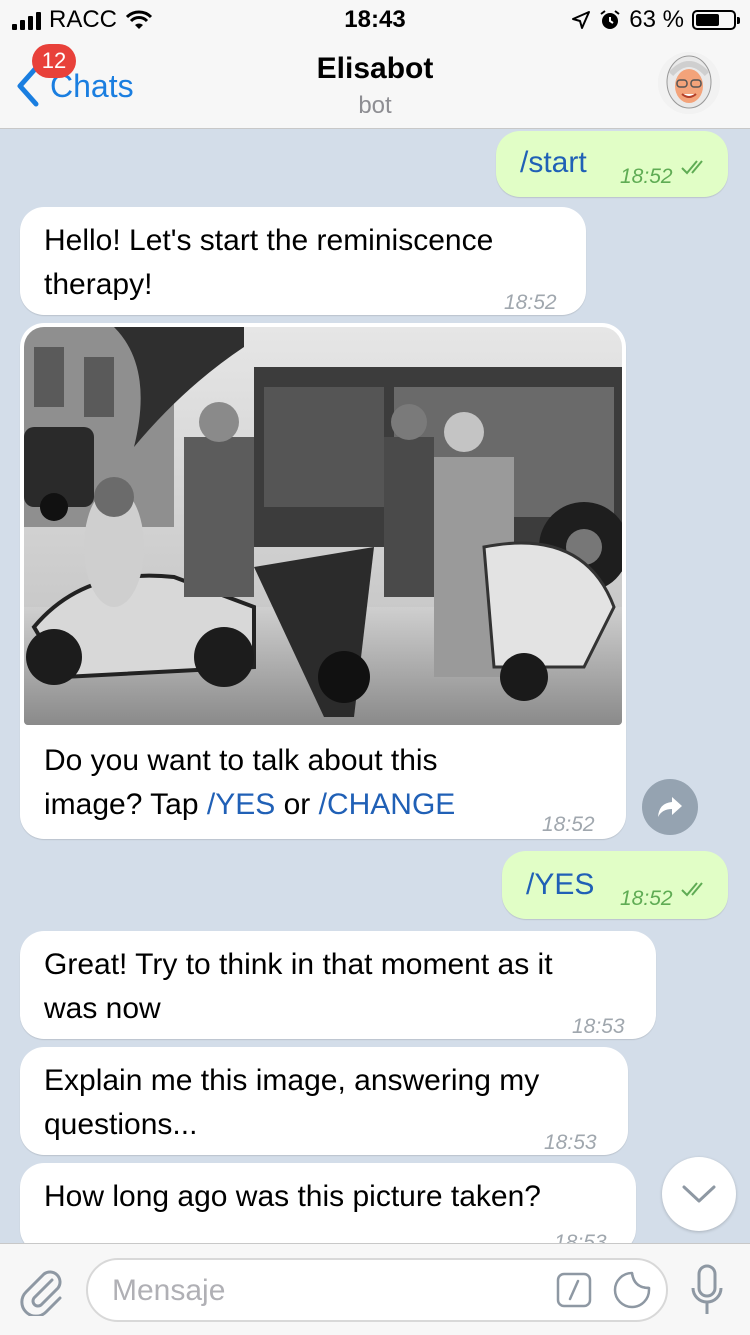 This screenshot has height=1335, width=750. Describe the element at coordinates (375, 20) in the screenshot. I see `status-bar: RACC 18:43 63 %` at that location.